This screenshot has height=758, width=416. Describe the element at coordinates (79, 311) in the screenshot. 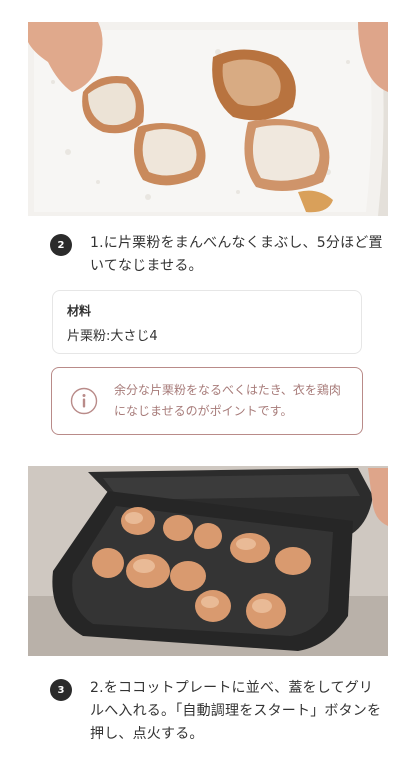

I see `ingredients-title: 材料` at that location.